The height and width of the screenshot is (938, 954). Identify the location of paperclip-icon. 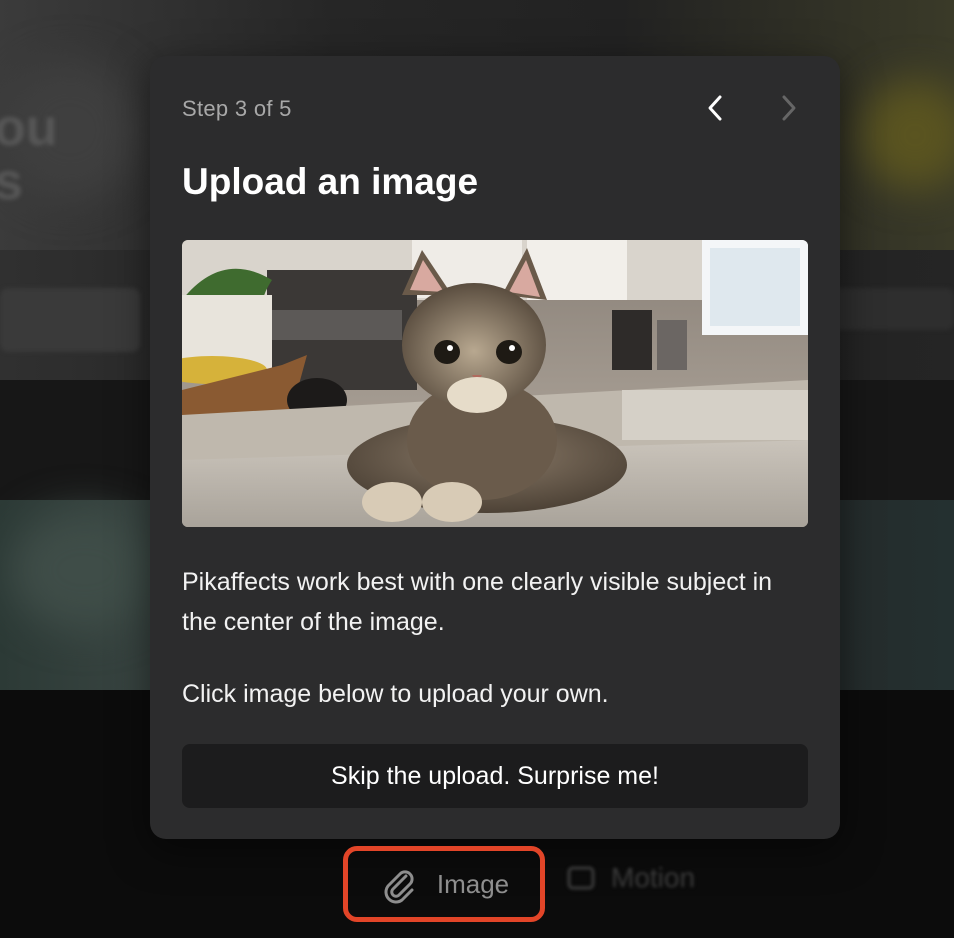
(399, 887).